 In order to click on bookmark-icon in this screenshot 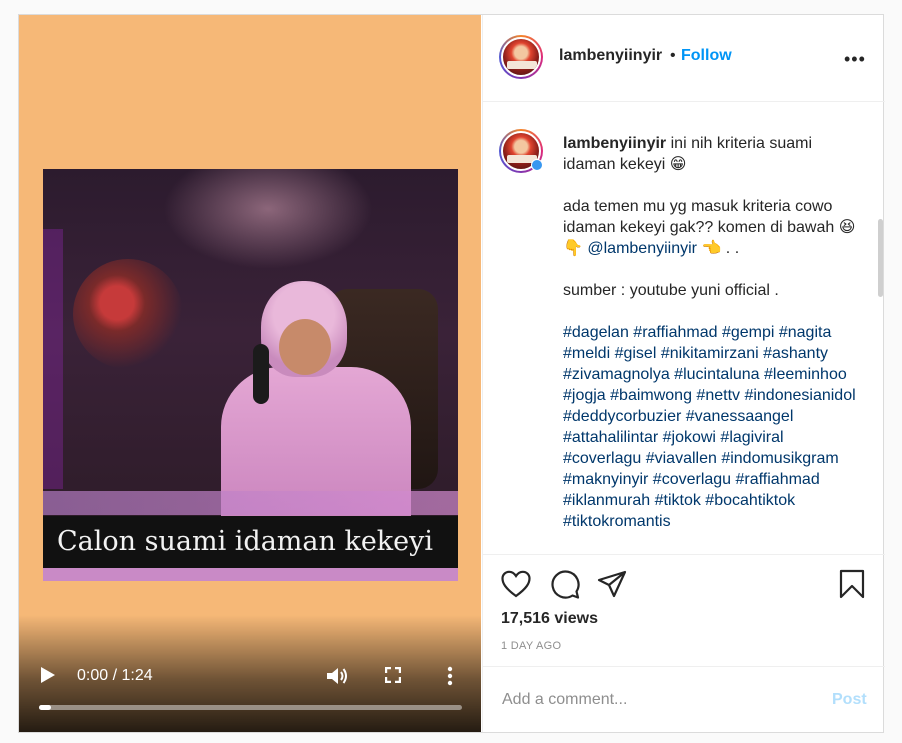, I will do `click(852, 584)`.